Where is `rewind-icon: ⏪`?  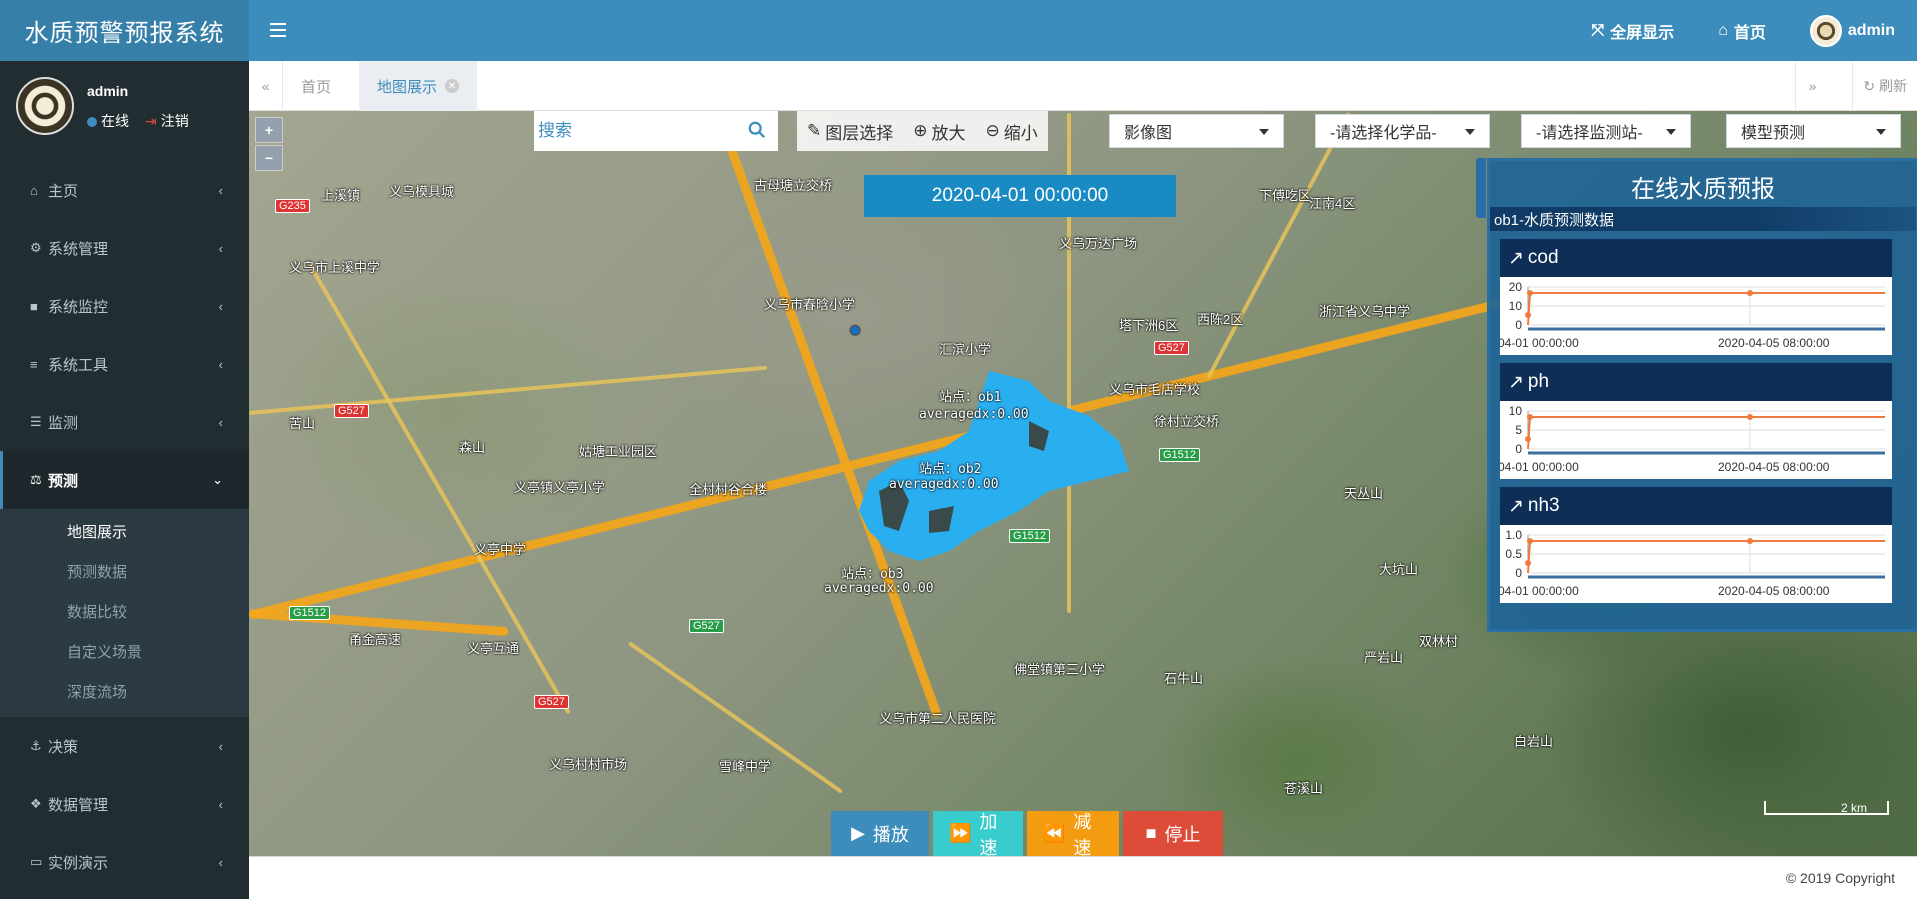 rewind-icon: ⏪ is located at coordinates (1054, 833).